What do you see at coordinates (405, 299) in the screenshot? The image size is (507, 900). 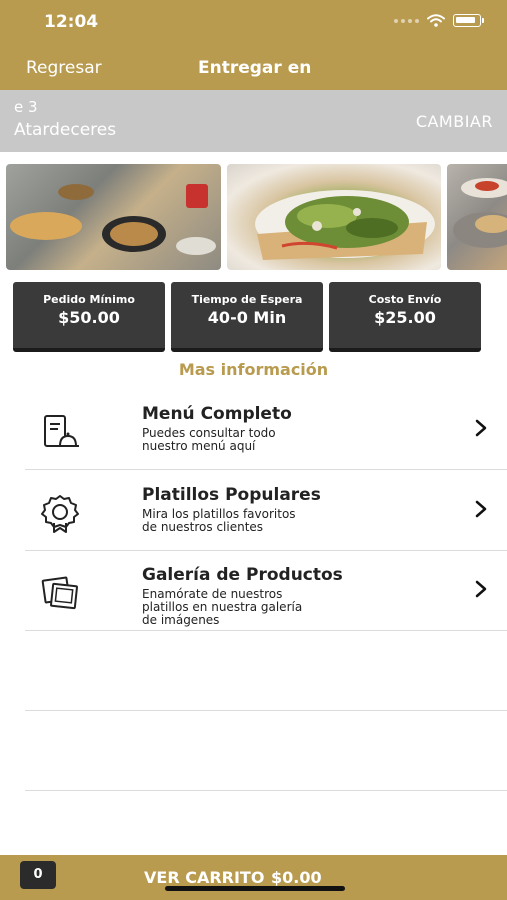 I see `card-label: Costo Envío` at bounding box center [405, 299].